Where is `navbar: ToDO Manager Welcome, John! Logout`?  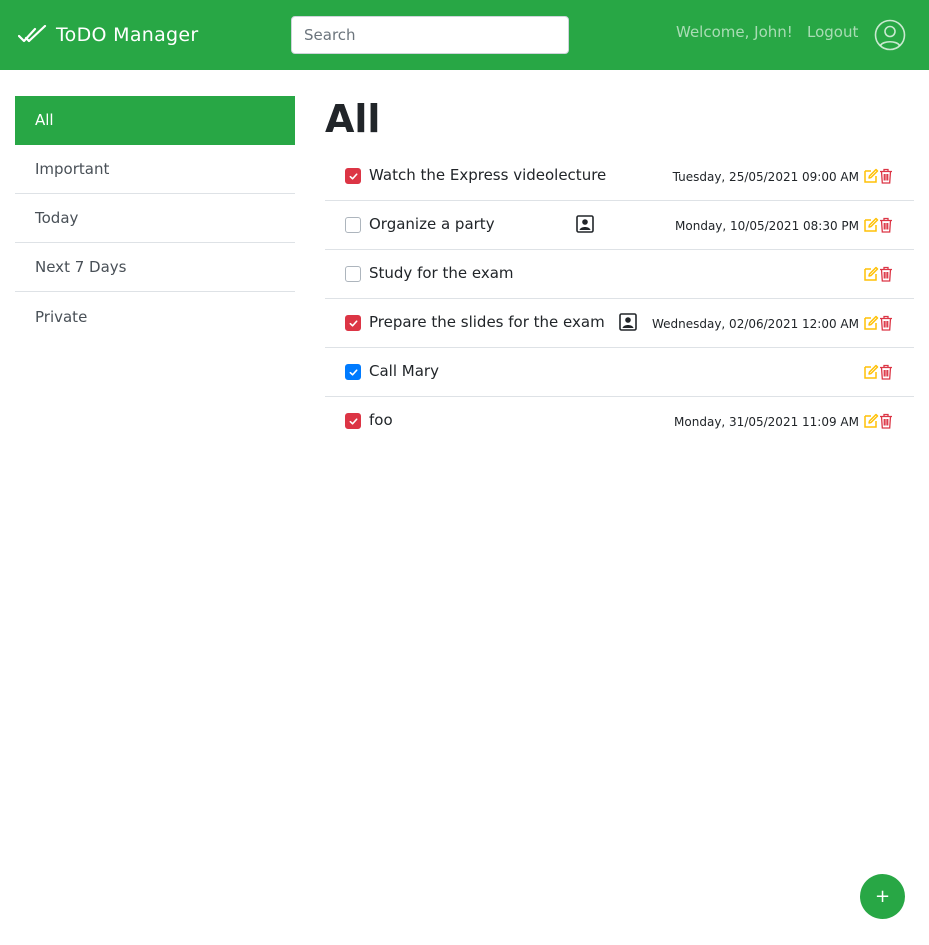
navbar: ToDO Manager Welcome, John! Logout is located at coordinates (464, 35).